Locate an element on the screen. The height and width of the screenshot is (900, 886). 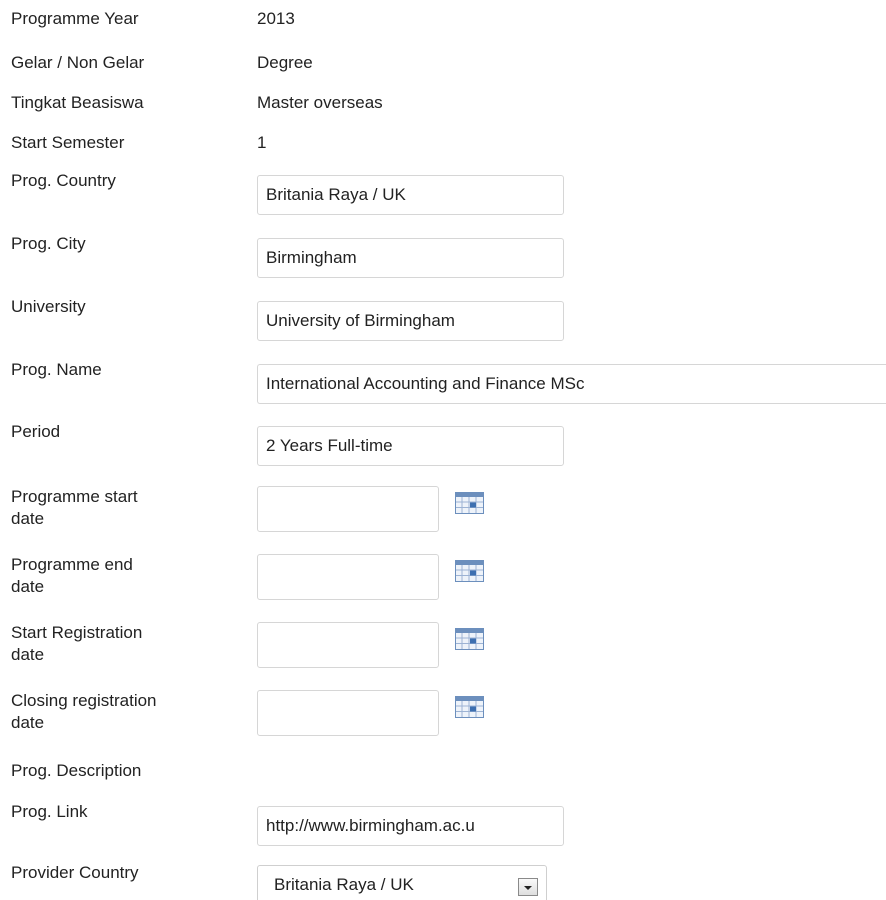
period-field: 2 Years Full-time is located at coordinates (410, 446).